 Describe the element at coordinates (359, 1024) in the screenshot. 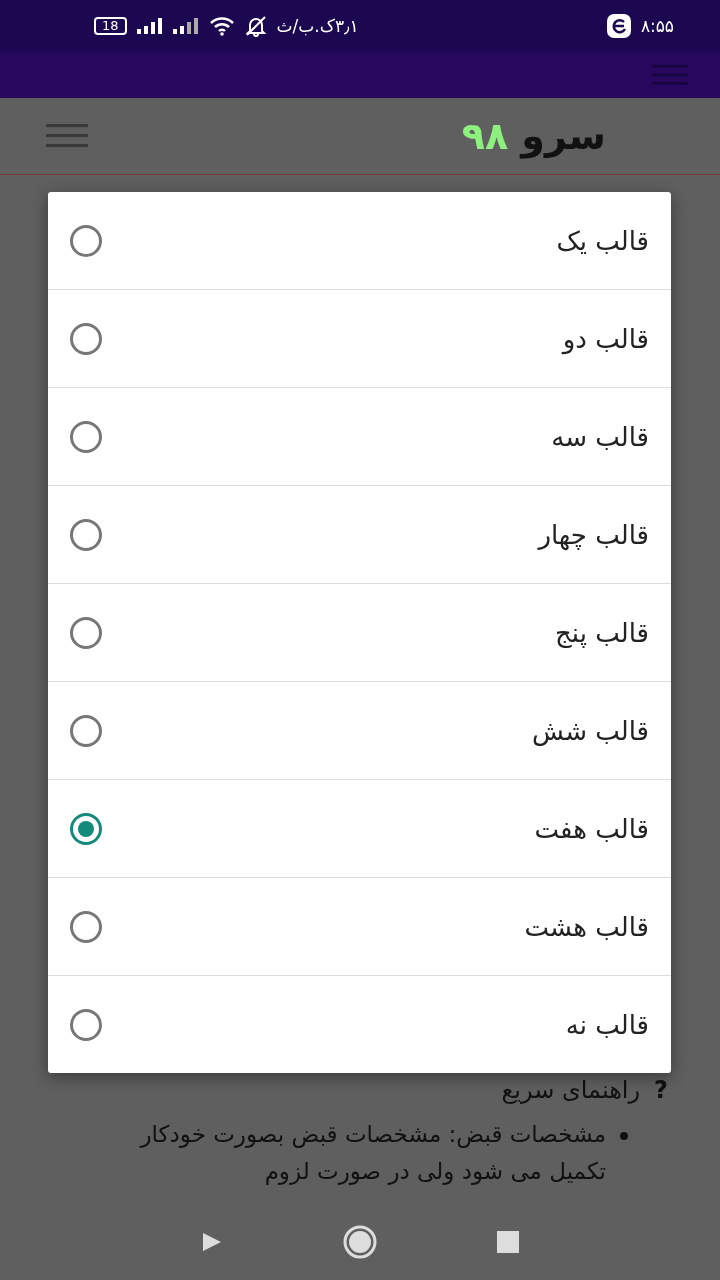

I see `option-row: قالب نه` at that location.